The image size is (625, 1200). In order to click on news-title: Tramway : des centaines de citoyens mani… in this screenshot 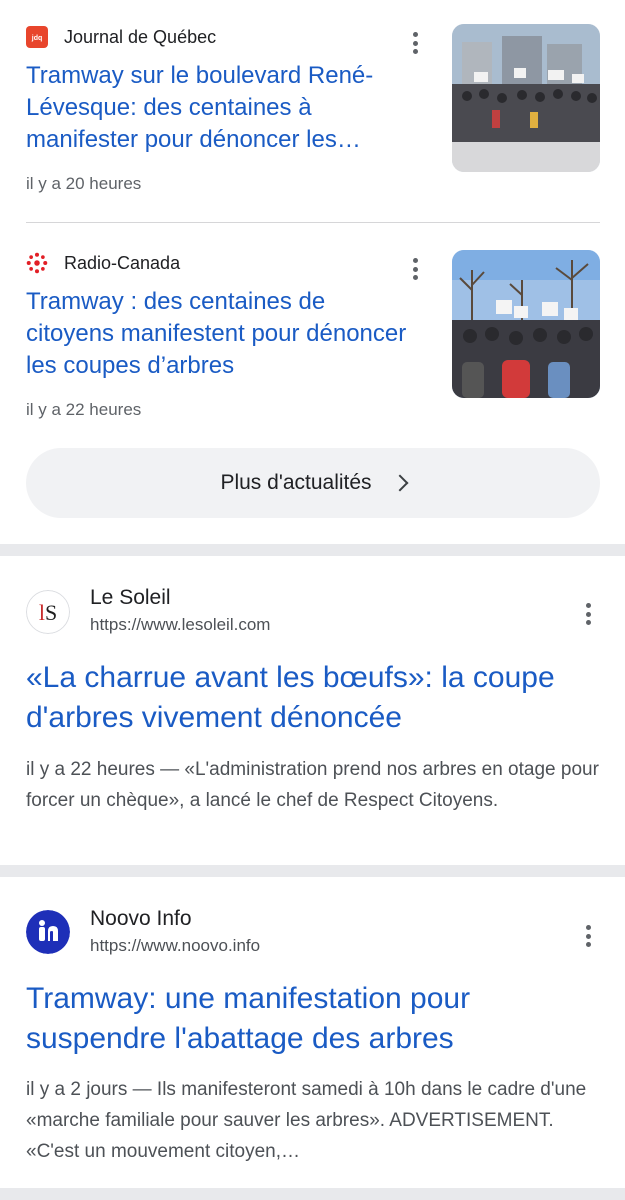, I will do `click(221, 334)`.